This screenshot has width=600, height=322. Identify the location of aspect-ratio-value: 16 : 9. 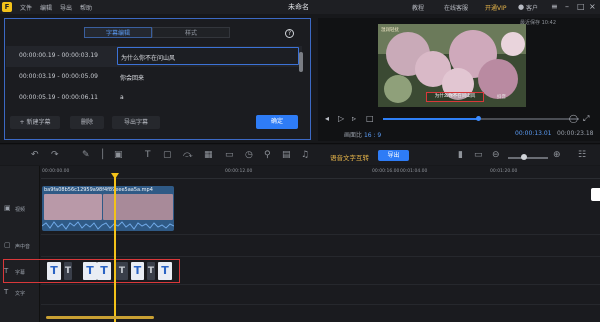
(372, 135).